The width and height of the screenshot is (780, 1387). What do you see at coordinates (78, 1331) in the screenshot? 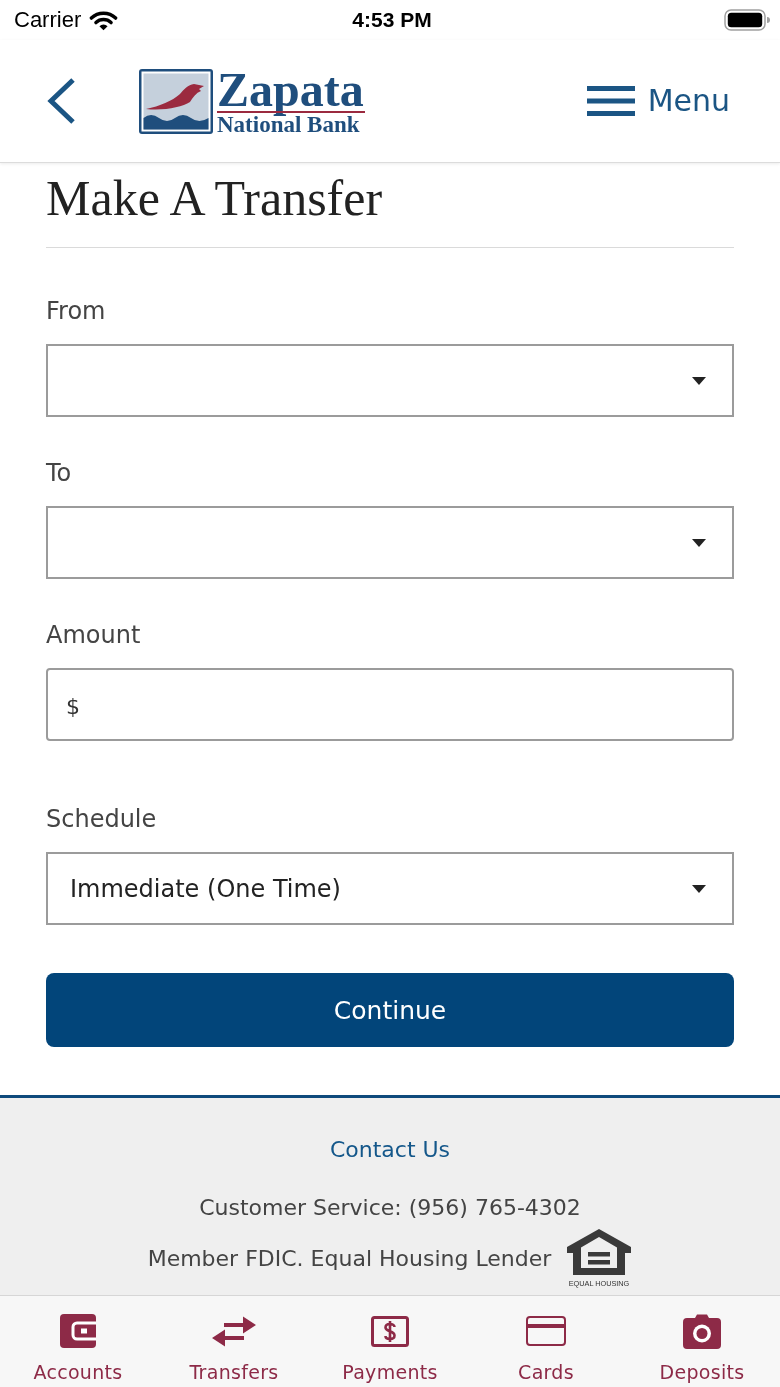
I see `wallet-icon` at bounding box center [78, 1331].